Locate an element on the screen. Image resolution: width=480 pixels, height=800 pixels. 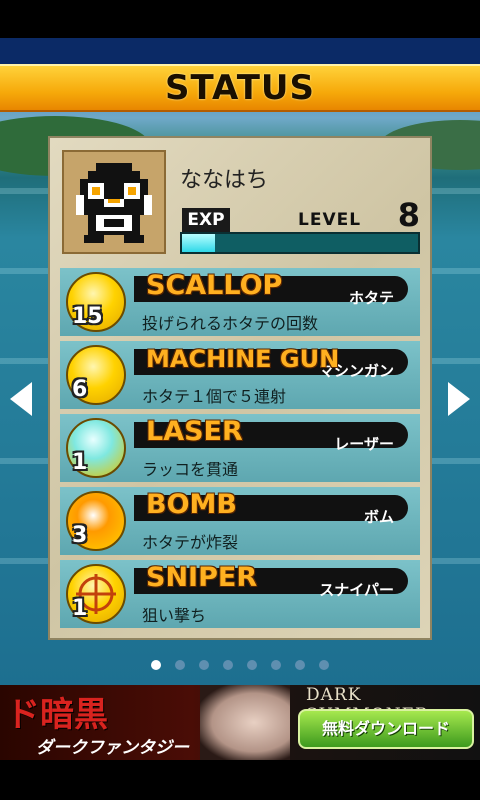
skill-count: 15 is located at coordinates (87, 316).